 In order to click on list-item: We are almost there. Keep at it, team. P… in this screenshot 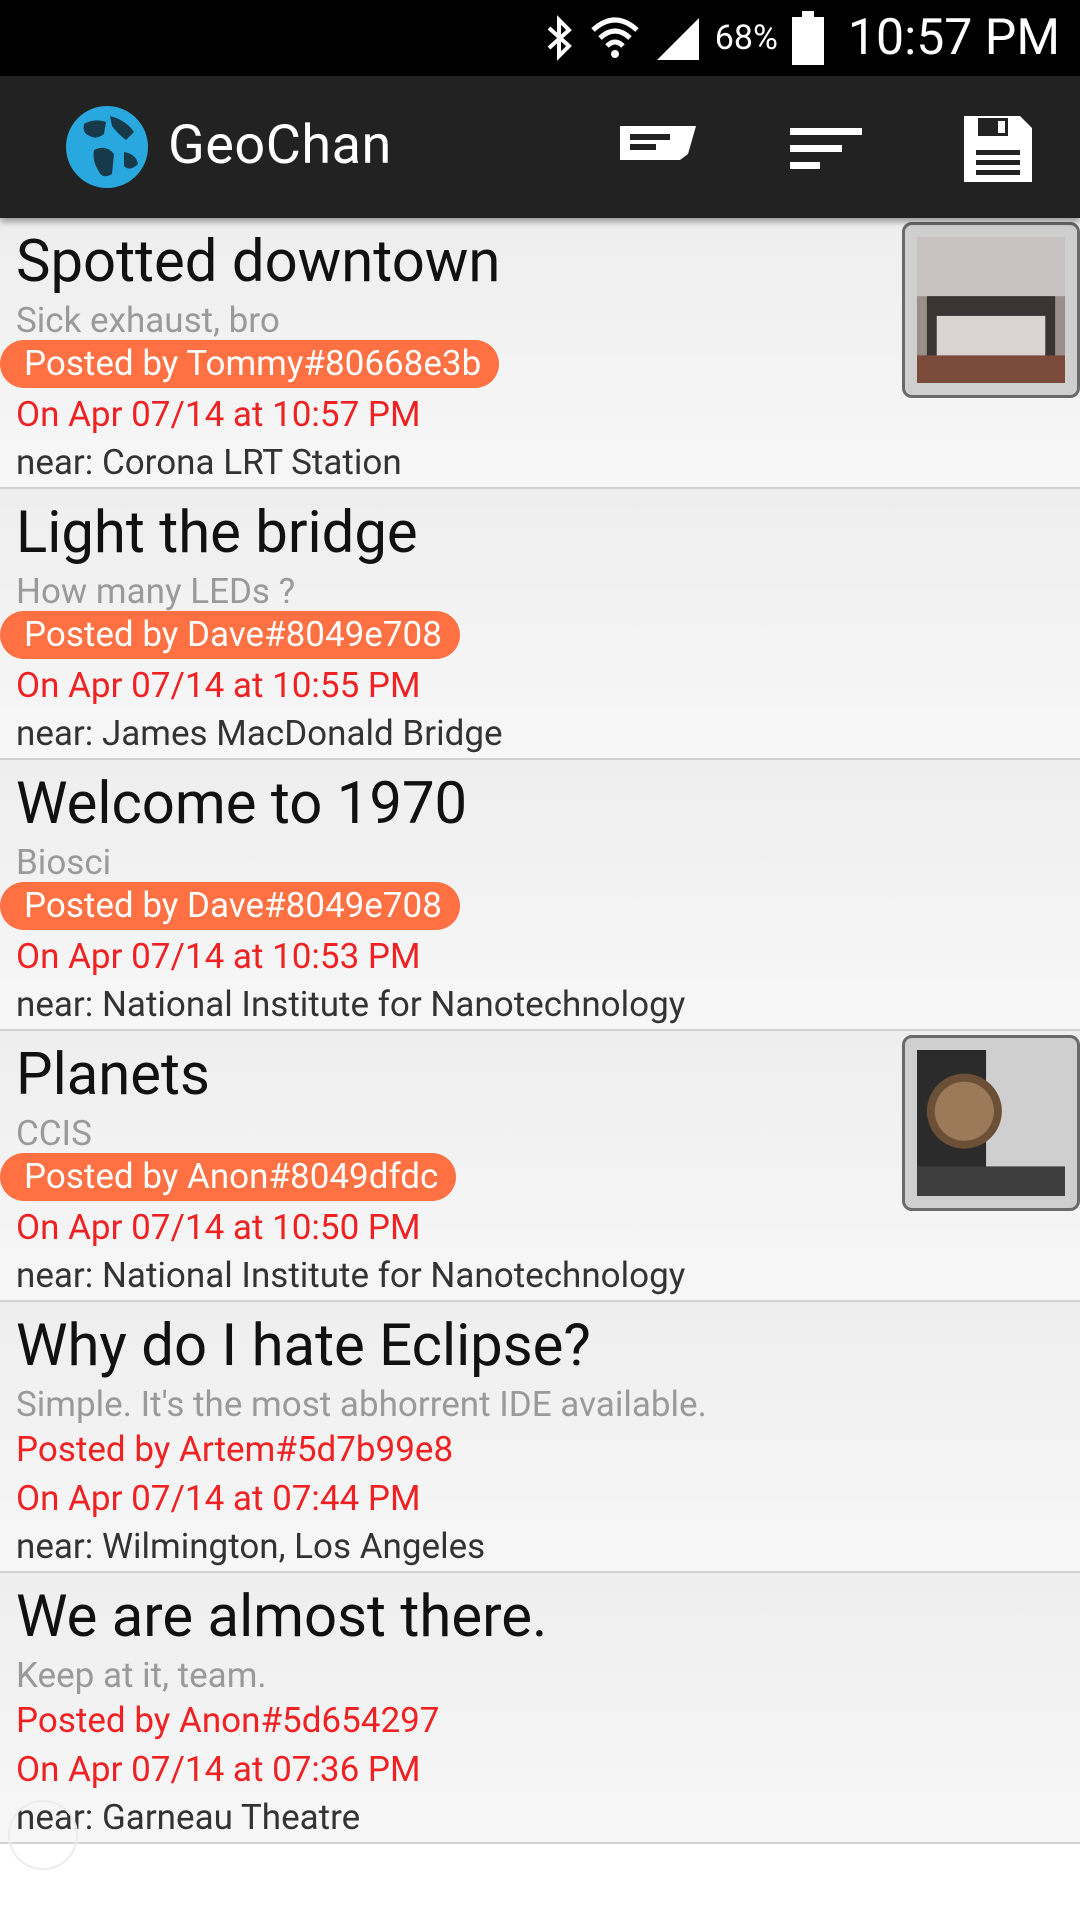, I will do `click(540, 1708)`.